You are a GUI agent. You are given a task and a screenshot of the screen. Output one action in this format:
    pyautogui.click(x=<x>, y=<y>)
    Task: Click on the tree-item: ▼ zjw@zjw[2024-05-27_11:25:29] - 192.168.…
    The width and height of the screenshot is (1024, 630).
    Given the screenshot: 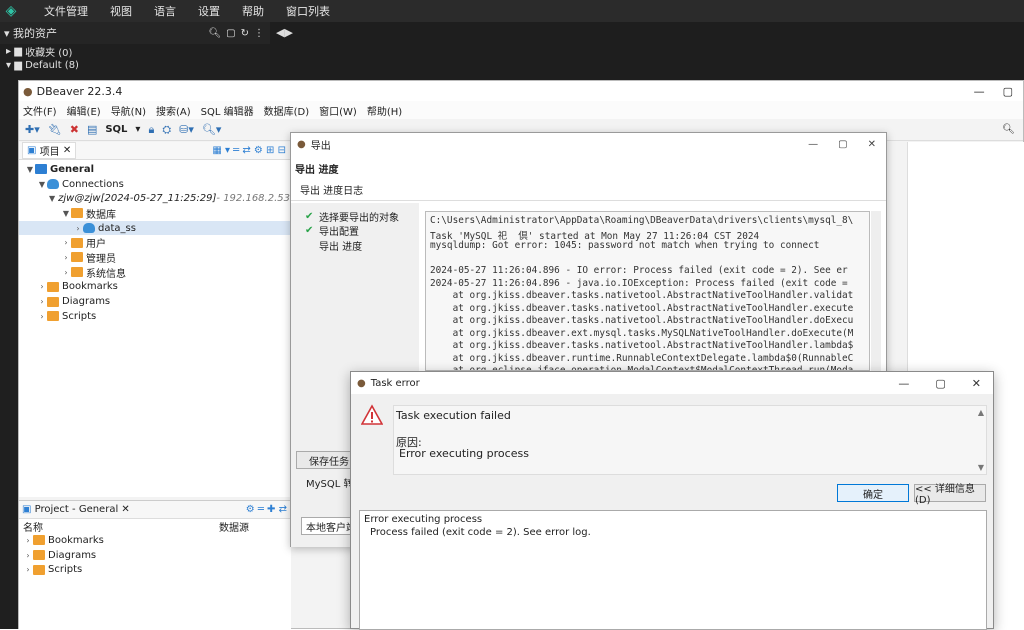 What is the action you would take?
    pyautogui.click(x=169, y=198)
    